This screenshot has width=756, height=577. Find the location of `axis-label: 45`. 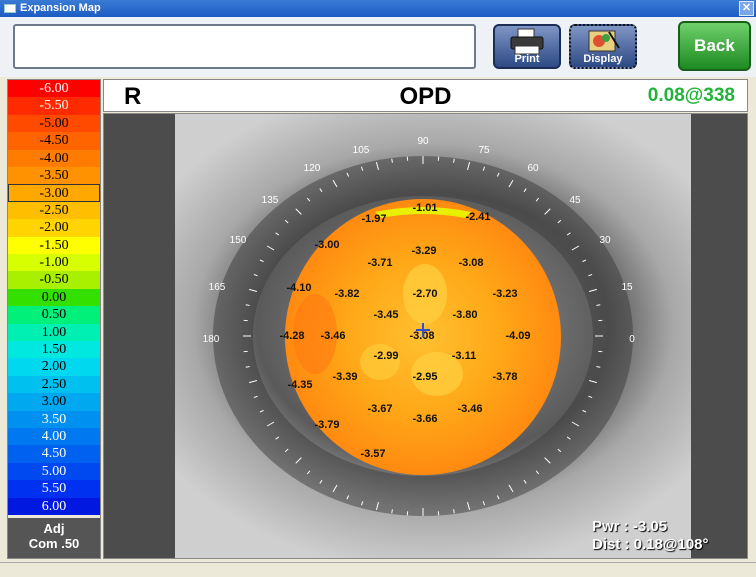

axis-label: 45 is located at coordinates (575, 200).